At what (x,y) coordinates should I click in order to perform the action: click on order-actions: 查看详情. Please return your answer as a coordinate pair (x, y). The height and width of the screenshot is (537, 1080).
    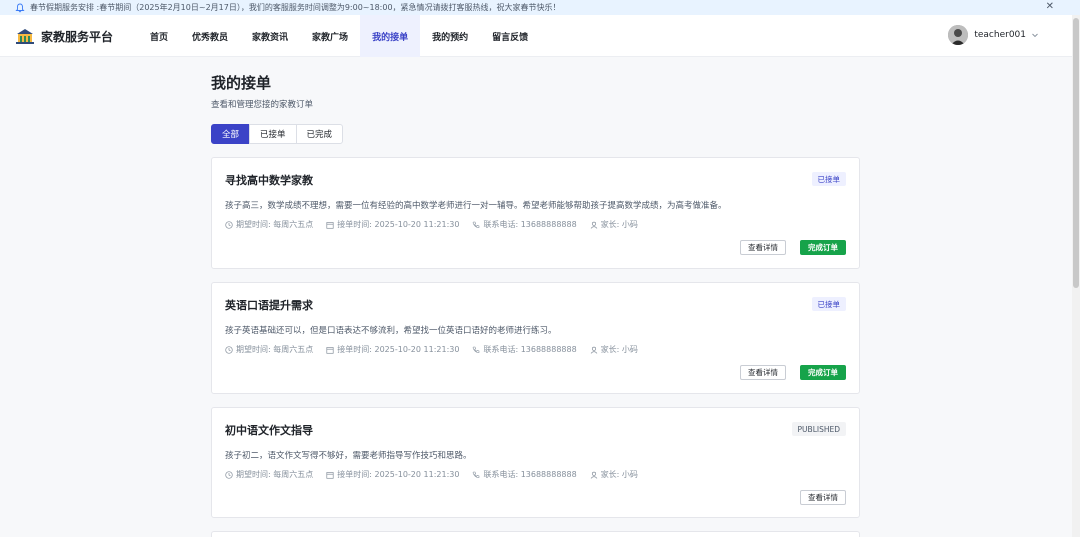
    Looking at the image, I should click on (816, 497).